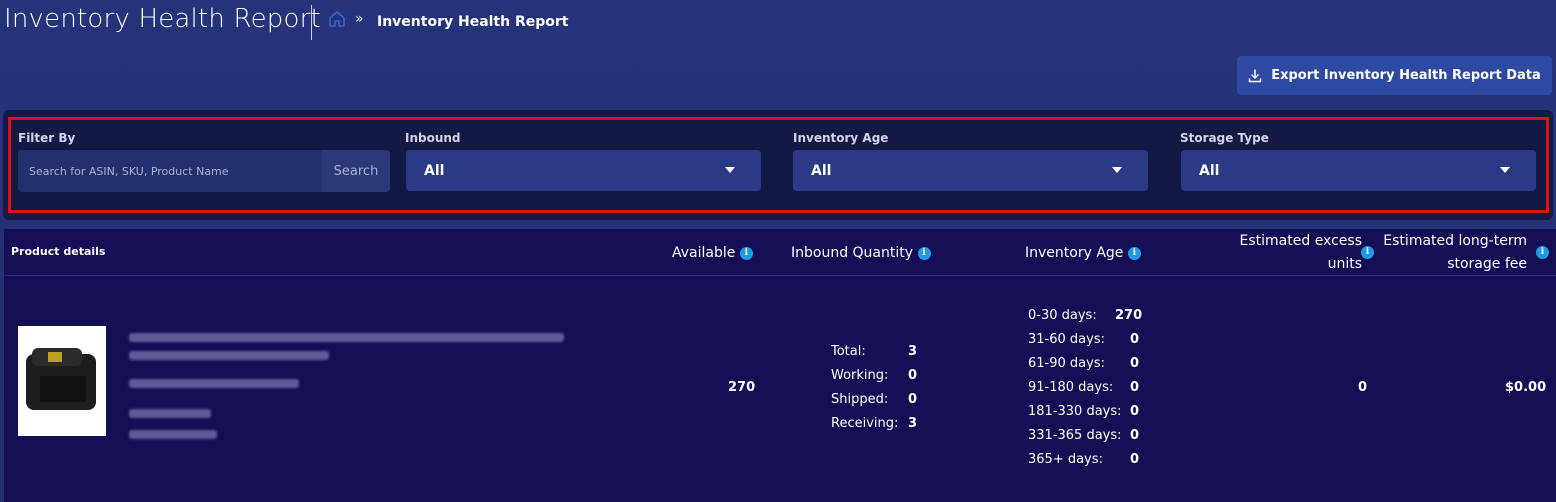 Image resolution: width=1556 pixels, height=502 pixels. I want to click on export-button-label: Export Inventory Health Report Data, so click(1406, 75).